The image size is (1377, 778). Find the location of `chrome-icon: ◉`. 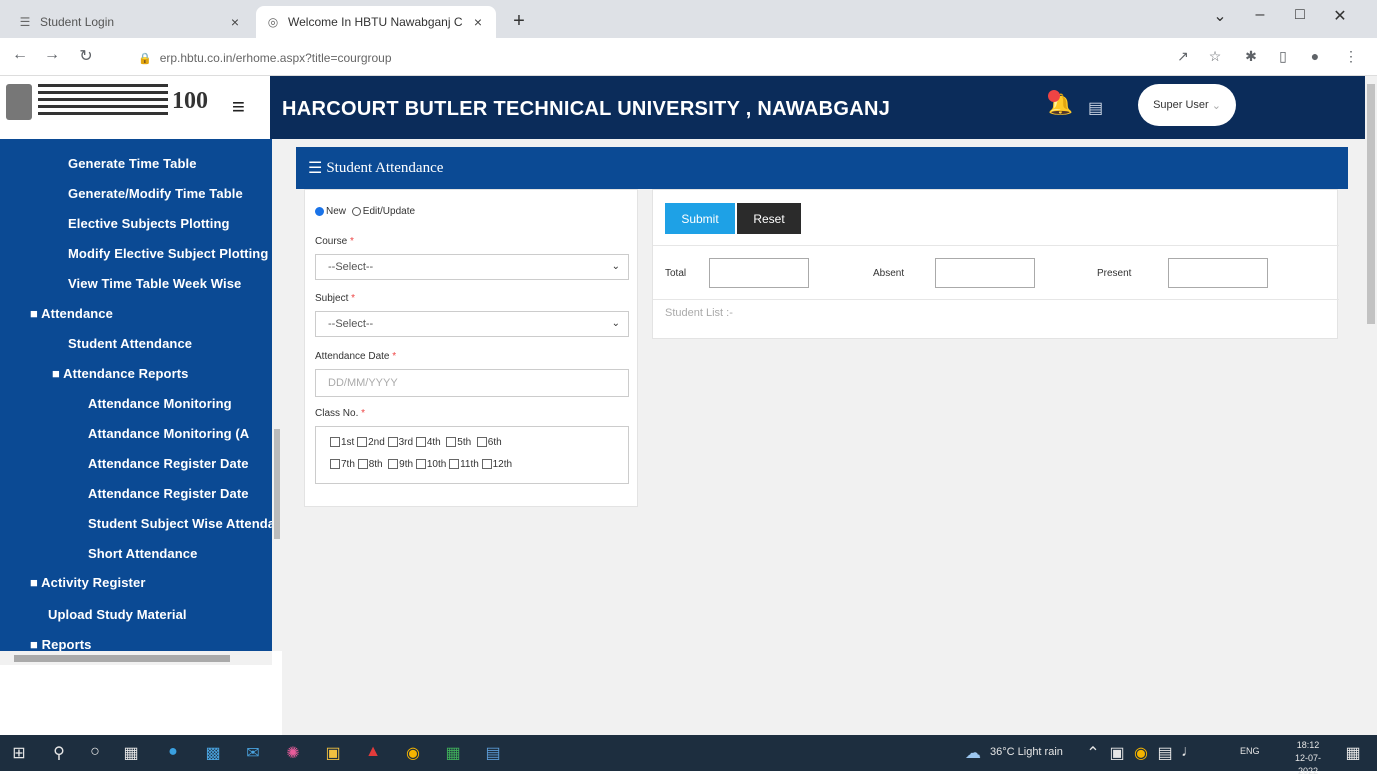

chrome-icon: ◉ is located at coordinates (413, 753).